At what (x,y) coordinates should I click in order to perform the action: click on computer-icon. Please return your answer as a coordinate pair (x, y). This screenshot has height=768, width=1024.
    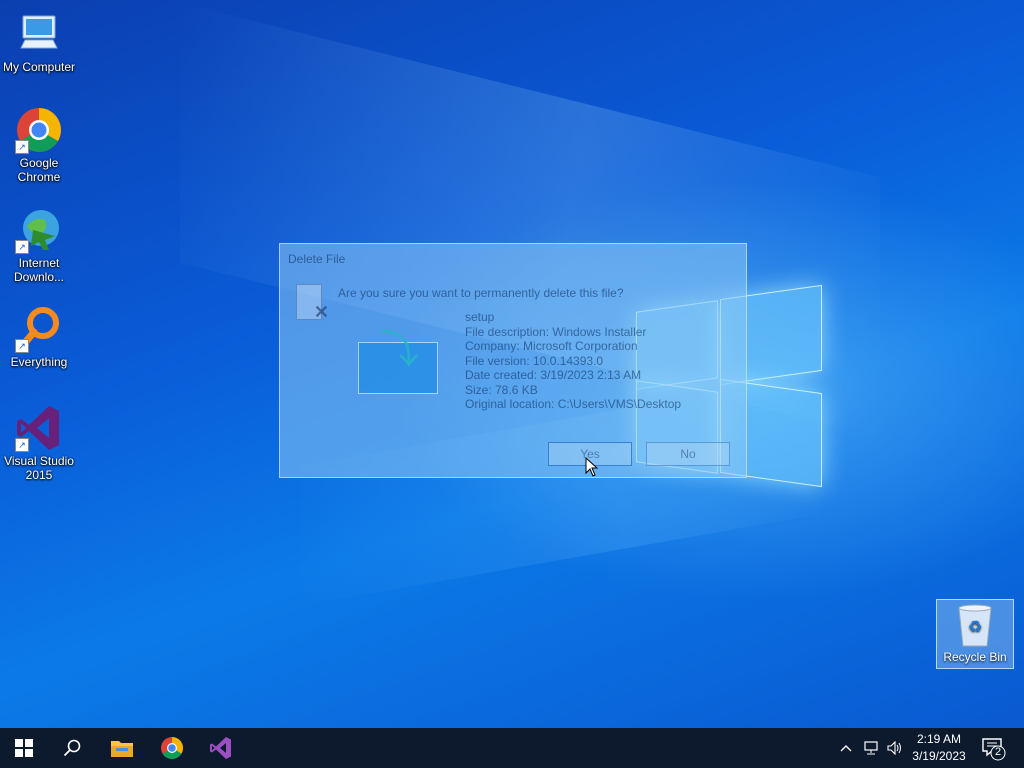
    Looking at the image, I should click on (39, 34).